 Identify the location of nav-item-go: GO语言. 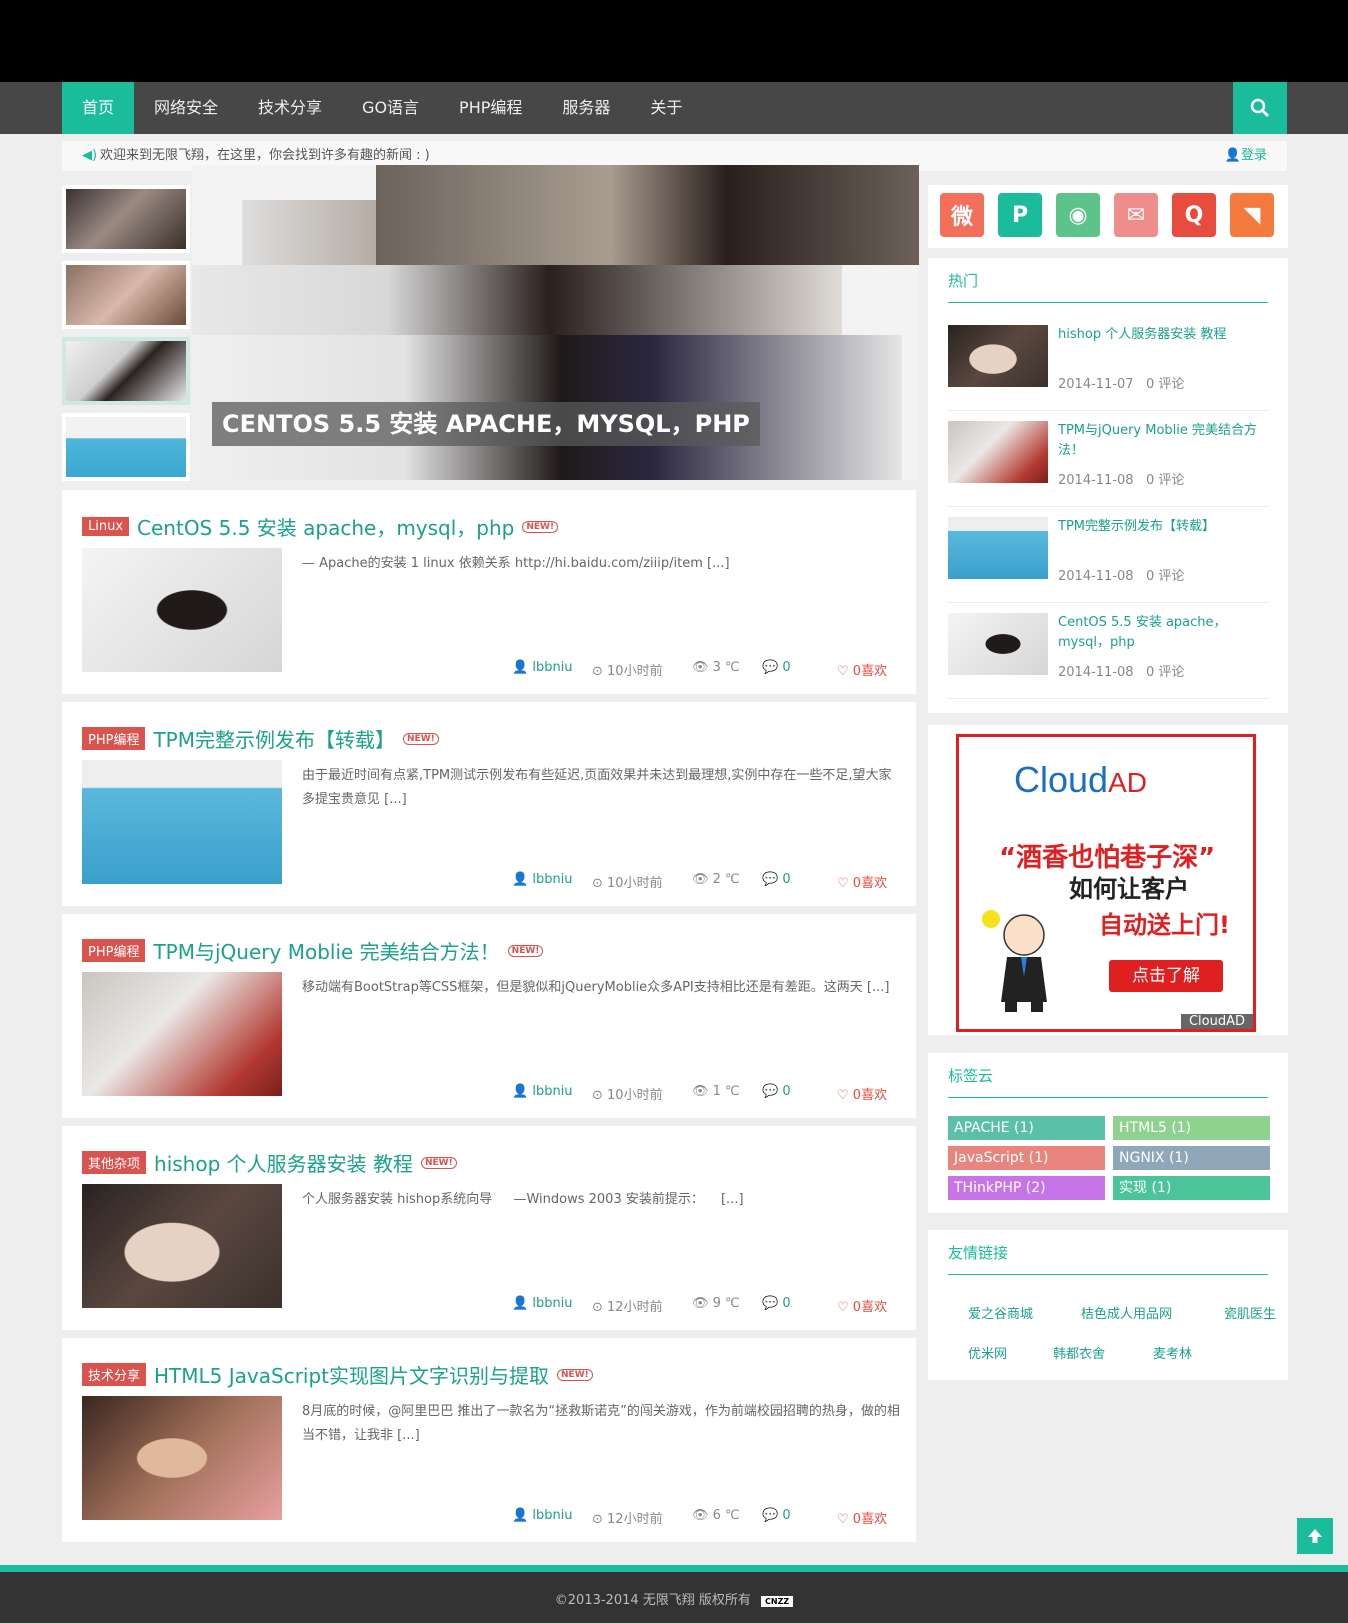
(390, 108).